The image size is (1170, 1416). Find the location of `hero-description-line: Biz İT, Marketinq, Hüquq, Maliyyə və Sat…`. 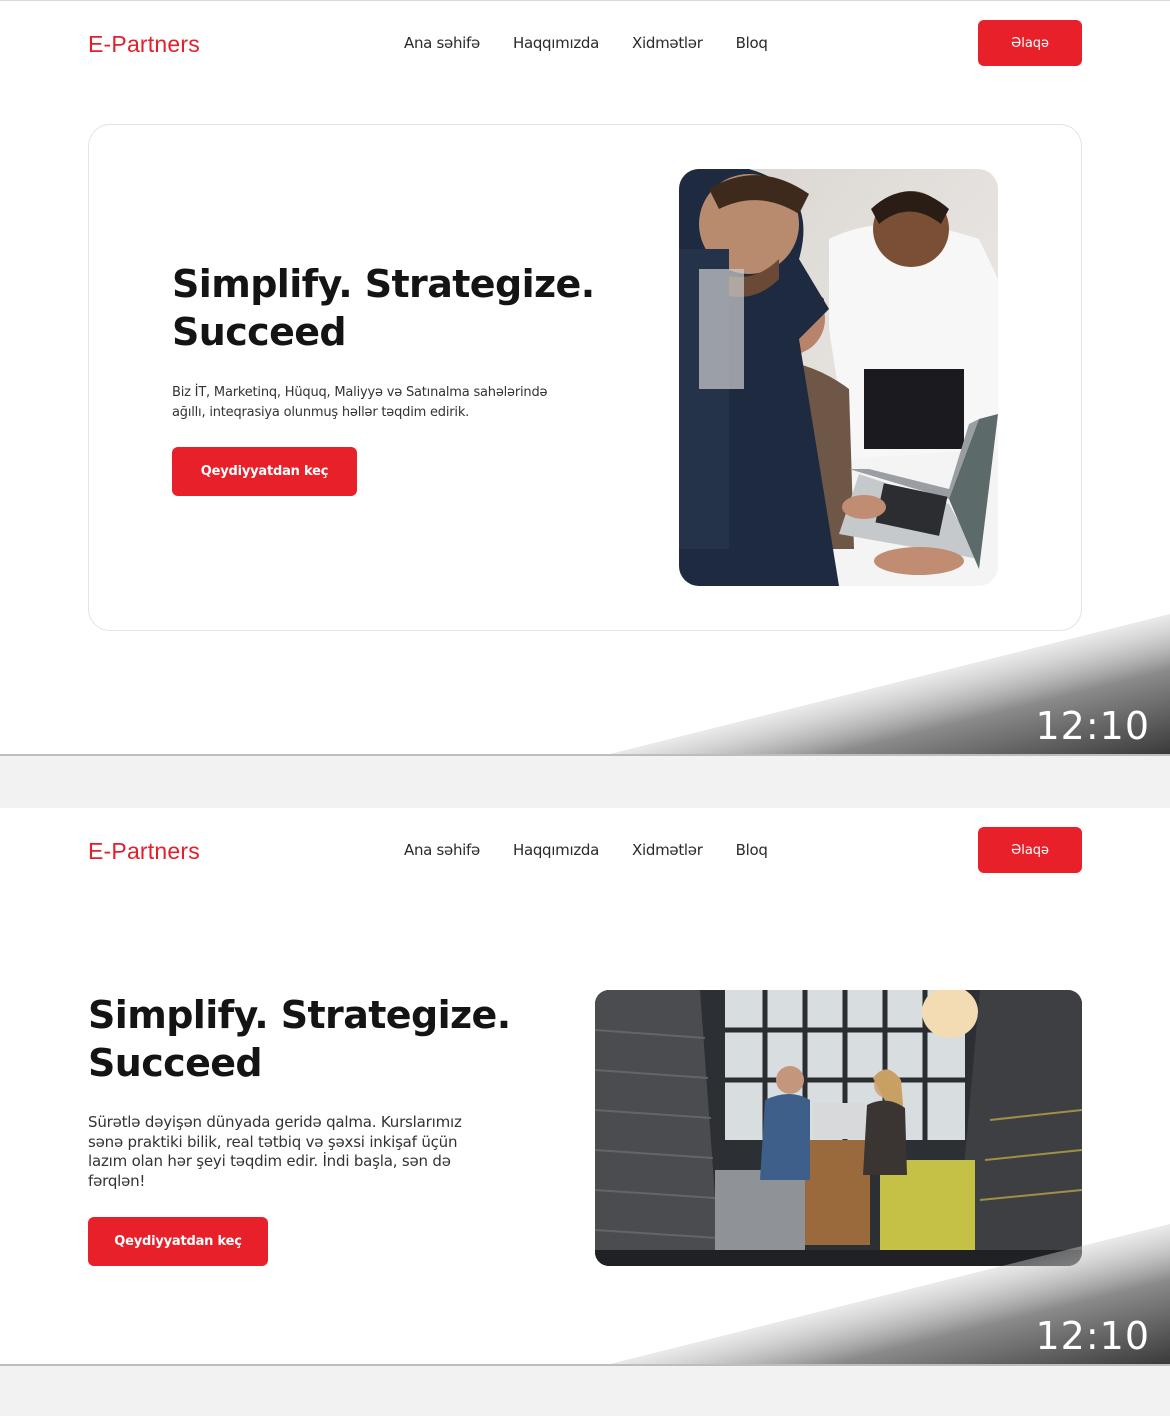

hero-description-line: Biz İT, Marketinq, Hüquq, Maliyyə və Sat… is located at coordinates (360, 392).